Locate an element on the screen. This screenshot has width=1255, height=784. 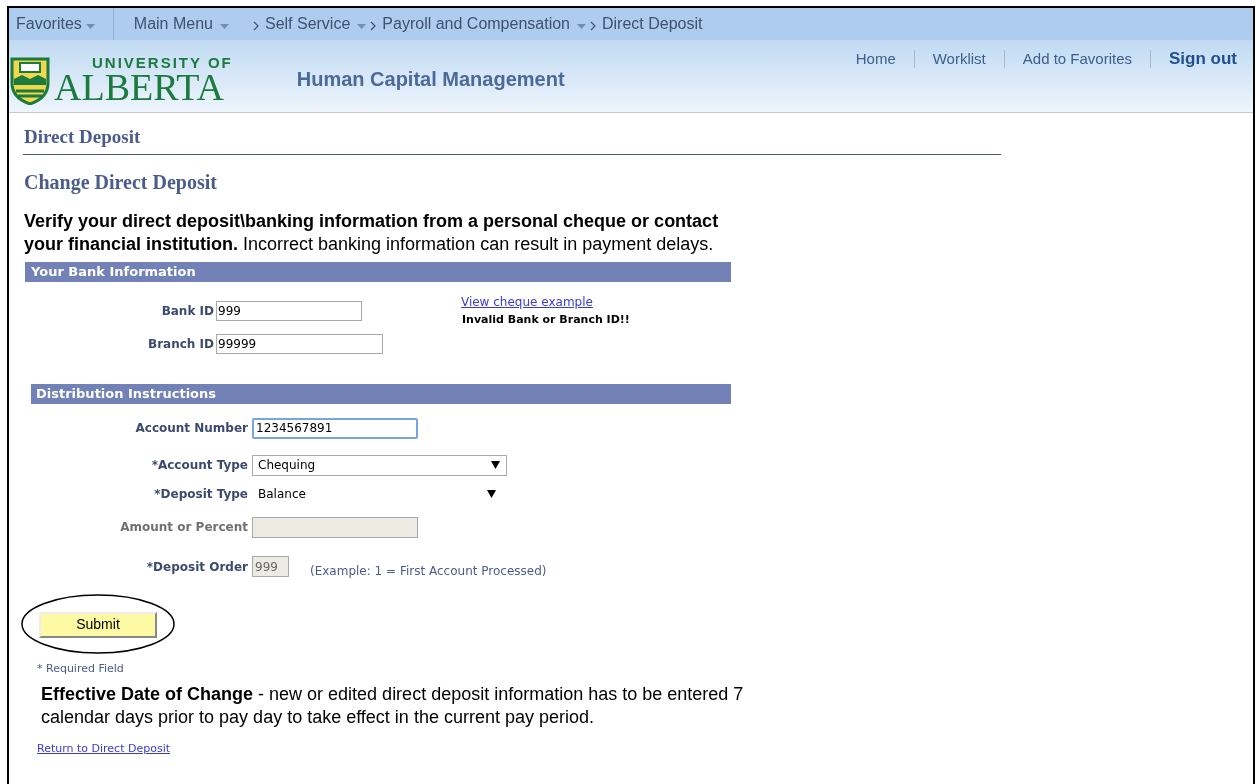
breadcrumb-link: Direct Deposit is located at coordinates (652, 24).